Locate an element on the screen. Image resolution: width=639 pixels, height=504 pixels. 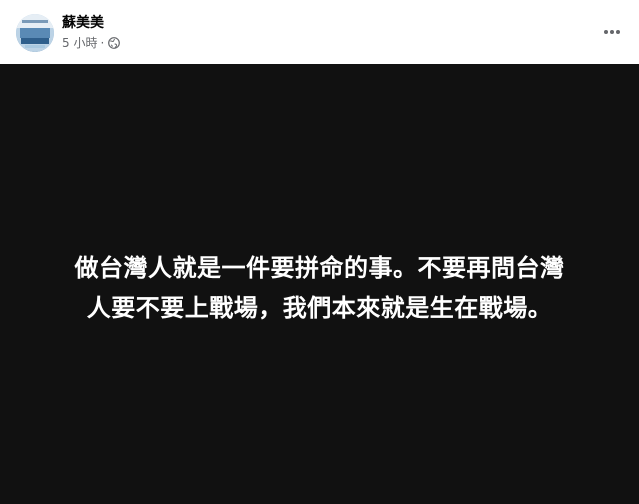
post-header: 蘇美美 5 小時 · is located at coordinates (319, 32).